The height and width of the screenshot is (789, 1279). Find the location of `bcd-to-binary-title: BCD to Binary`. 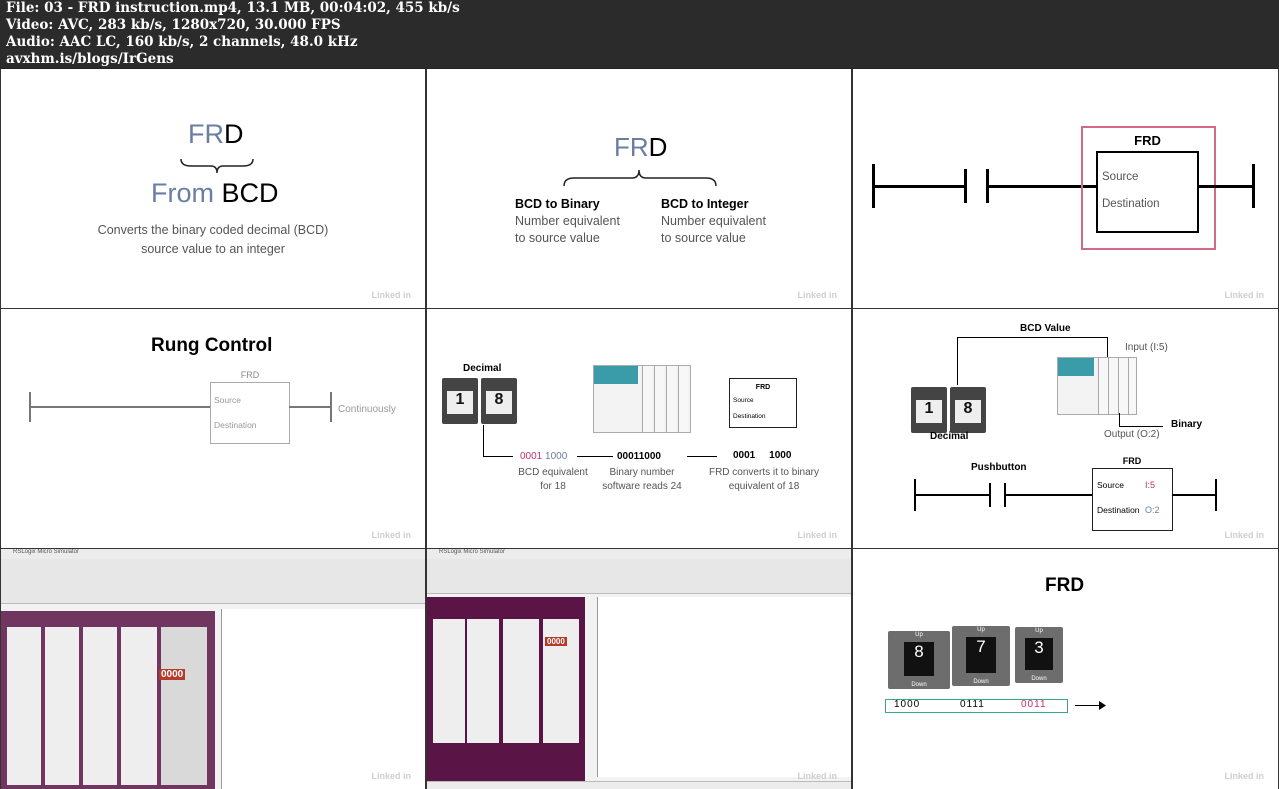

bcd-to-binary-title: BCD to Binary is located at coordinates (557, 204).